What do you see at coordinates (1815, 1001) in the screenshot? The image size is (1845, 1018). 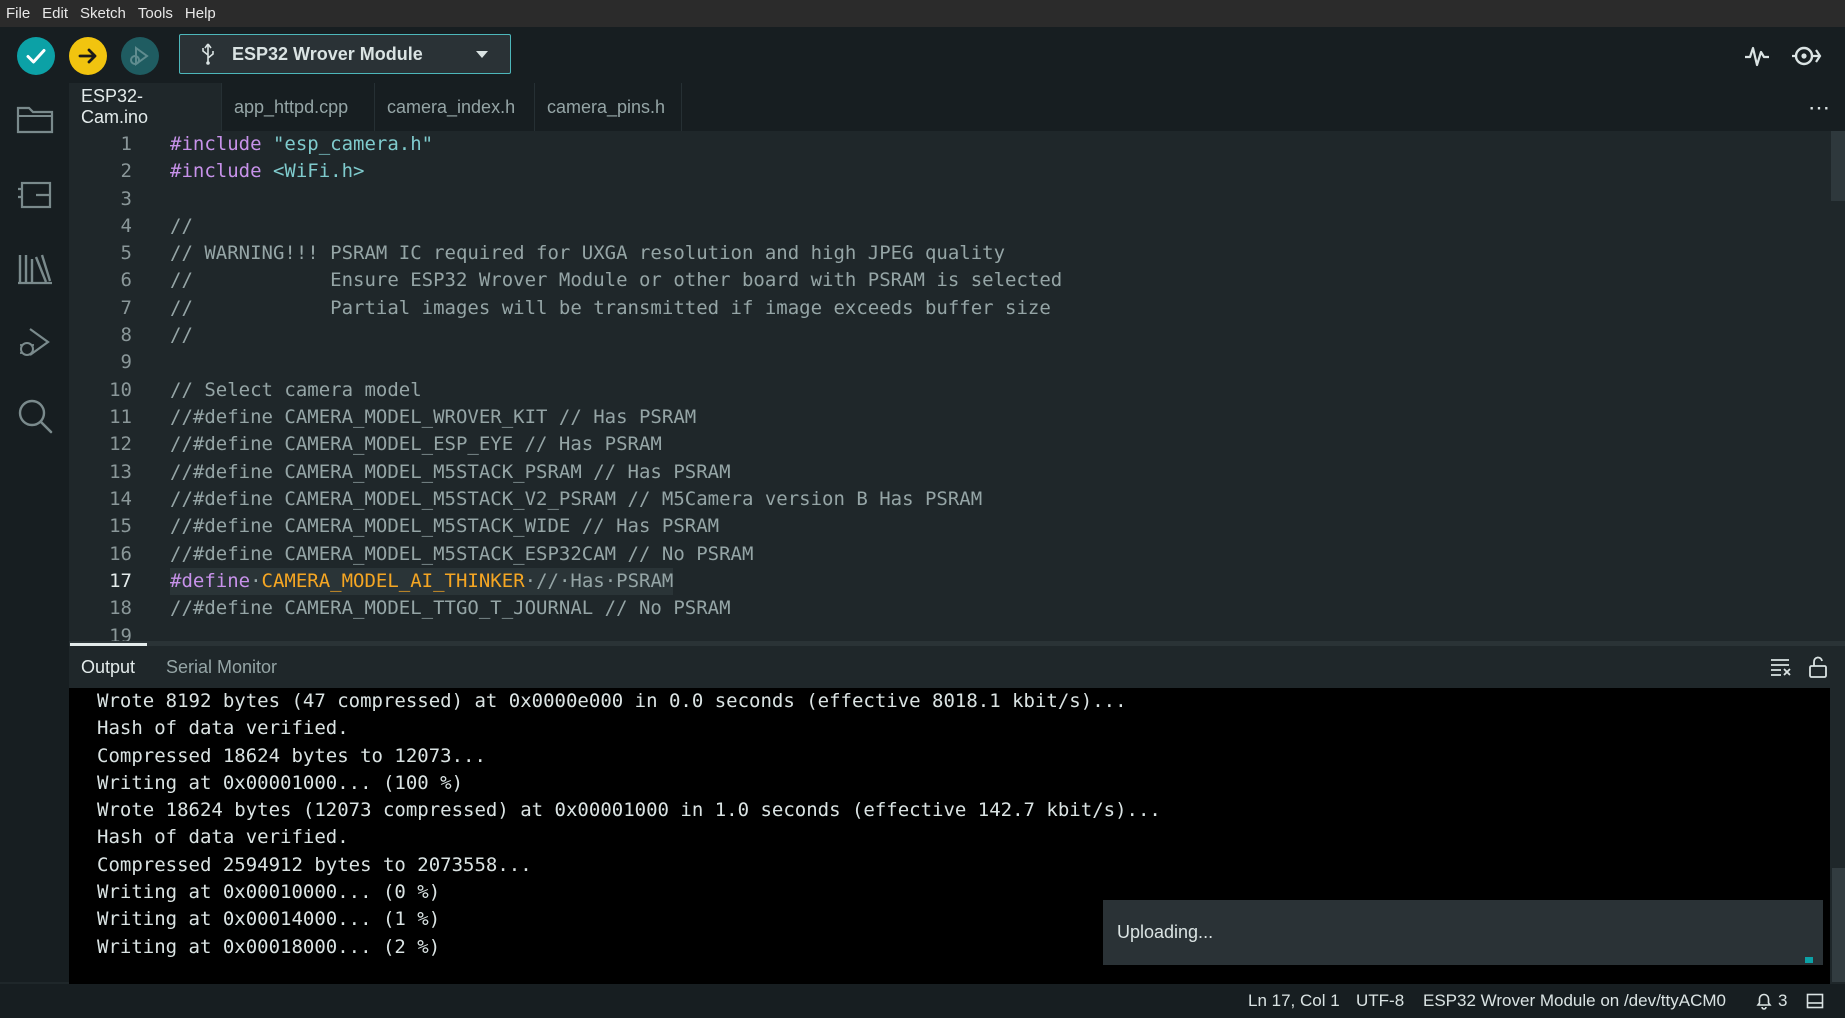 I see `toggle-panel-icon` at bounding box center [1815, 1001].